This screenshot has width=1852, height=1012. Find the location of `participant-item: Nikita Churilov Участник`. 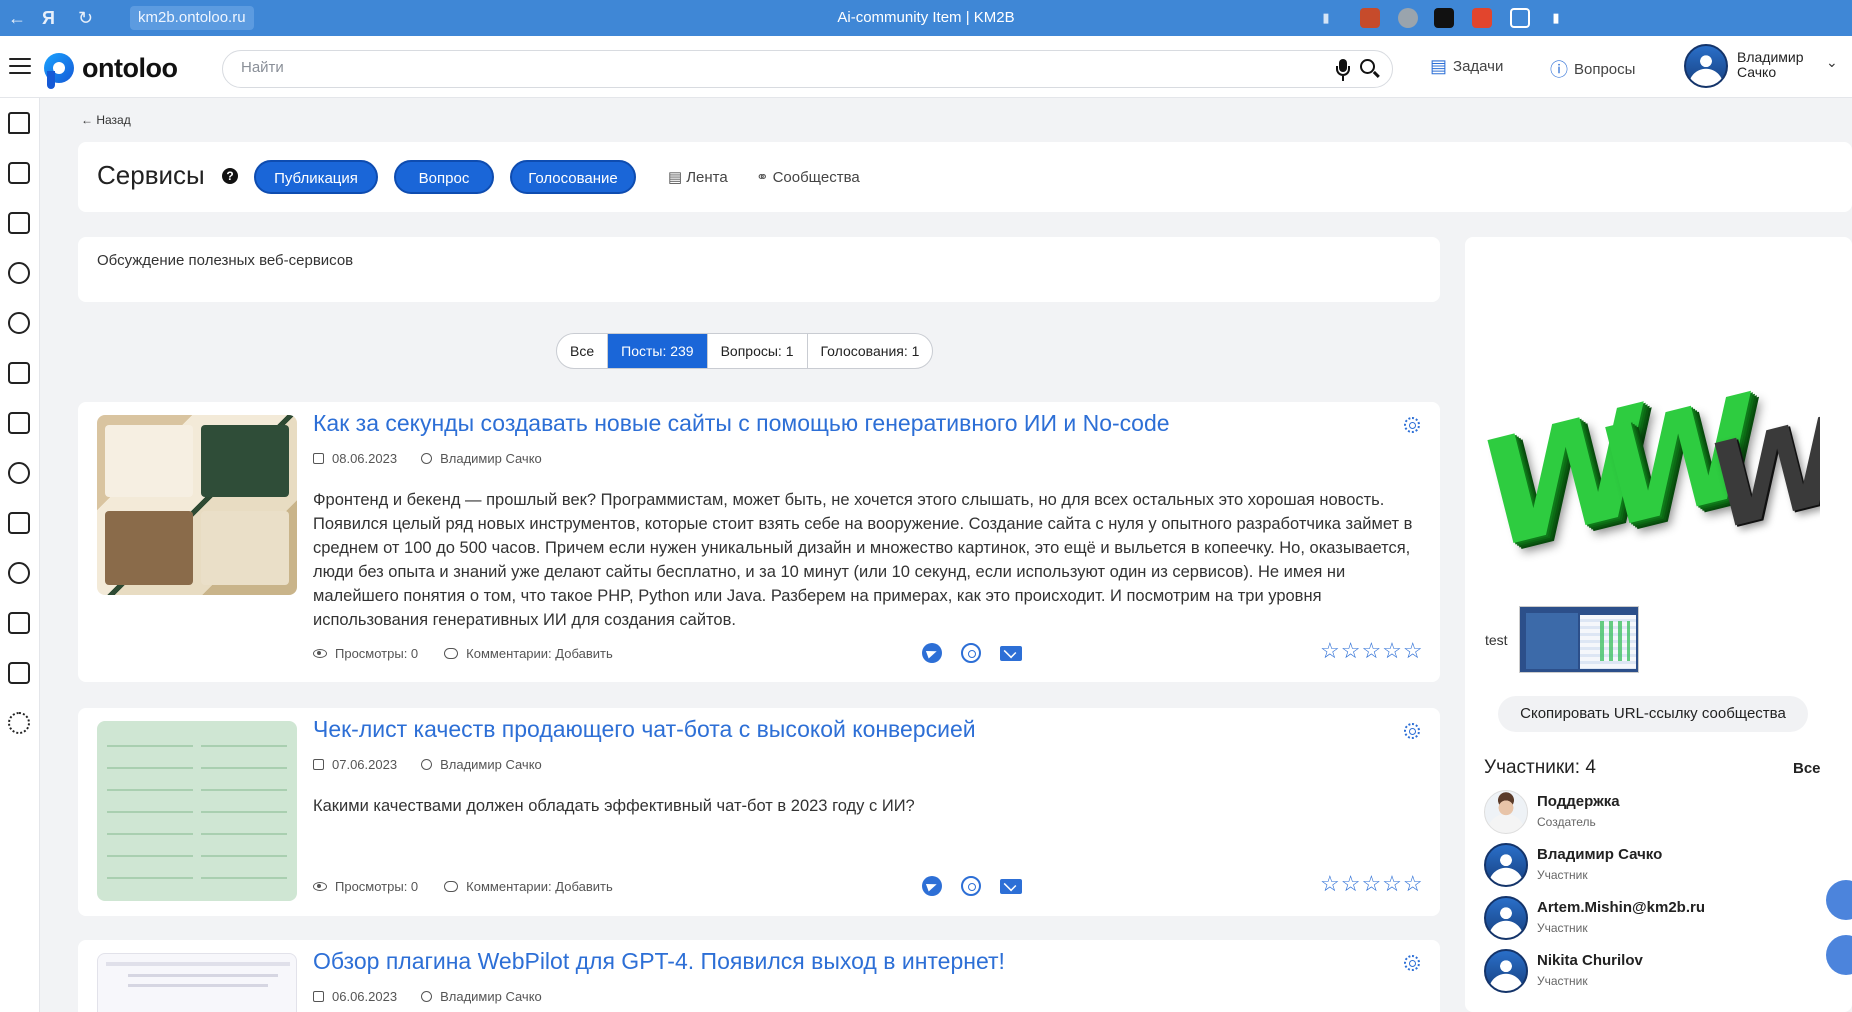

participant-item: Nikita Churilov Участник is located at coordinates (1649, 972).